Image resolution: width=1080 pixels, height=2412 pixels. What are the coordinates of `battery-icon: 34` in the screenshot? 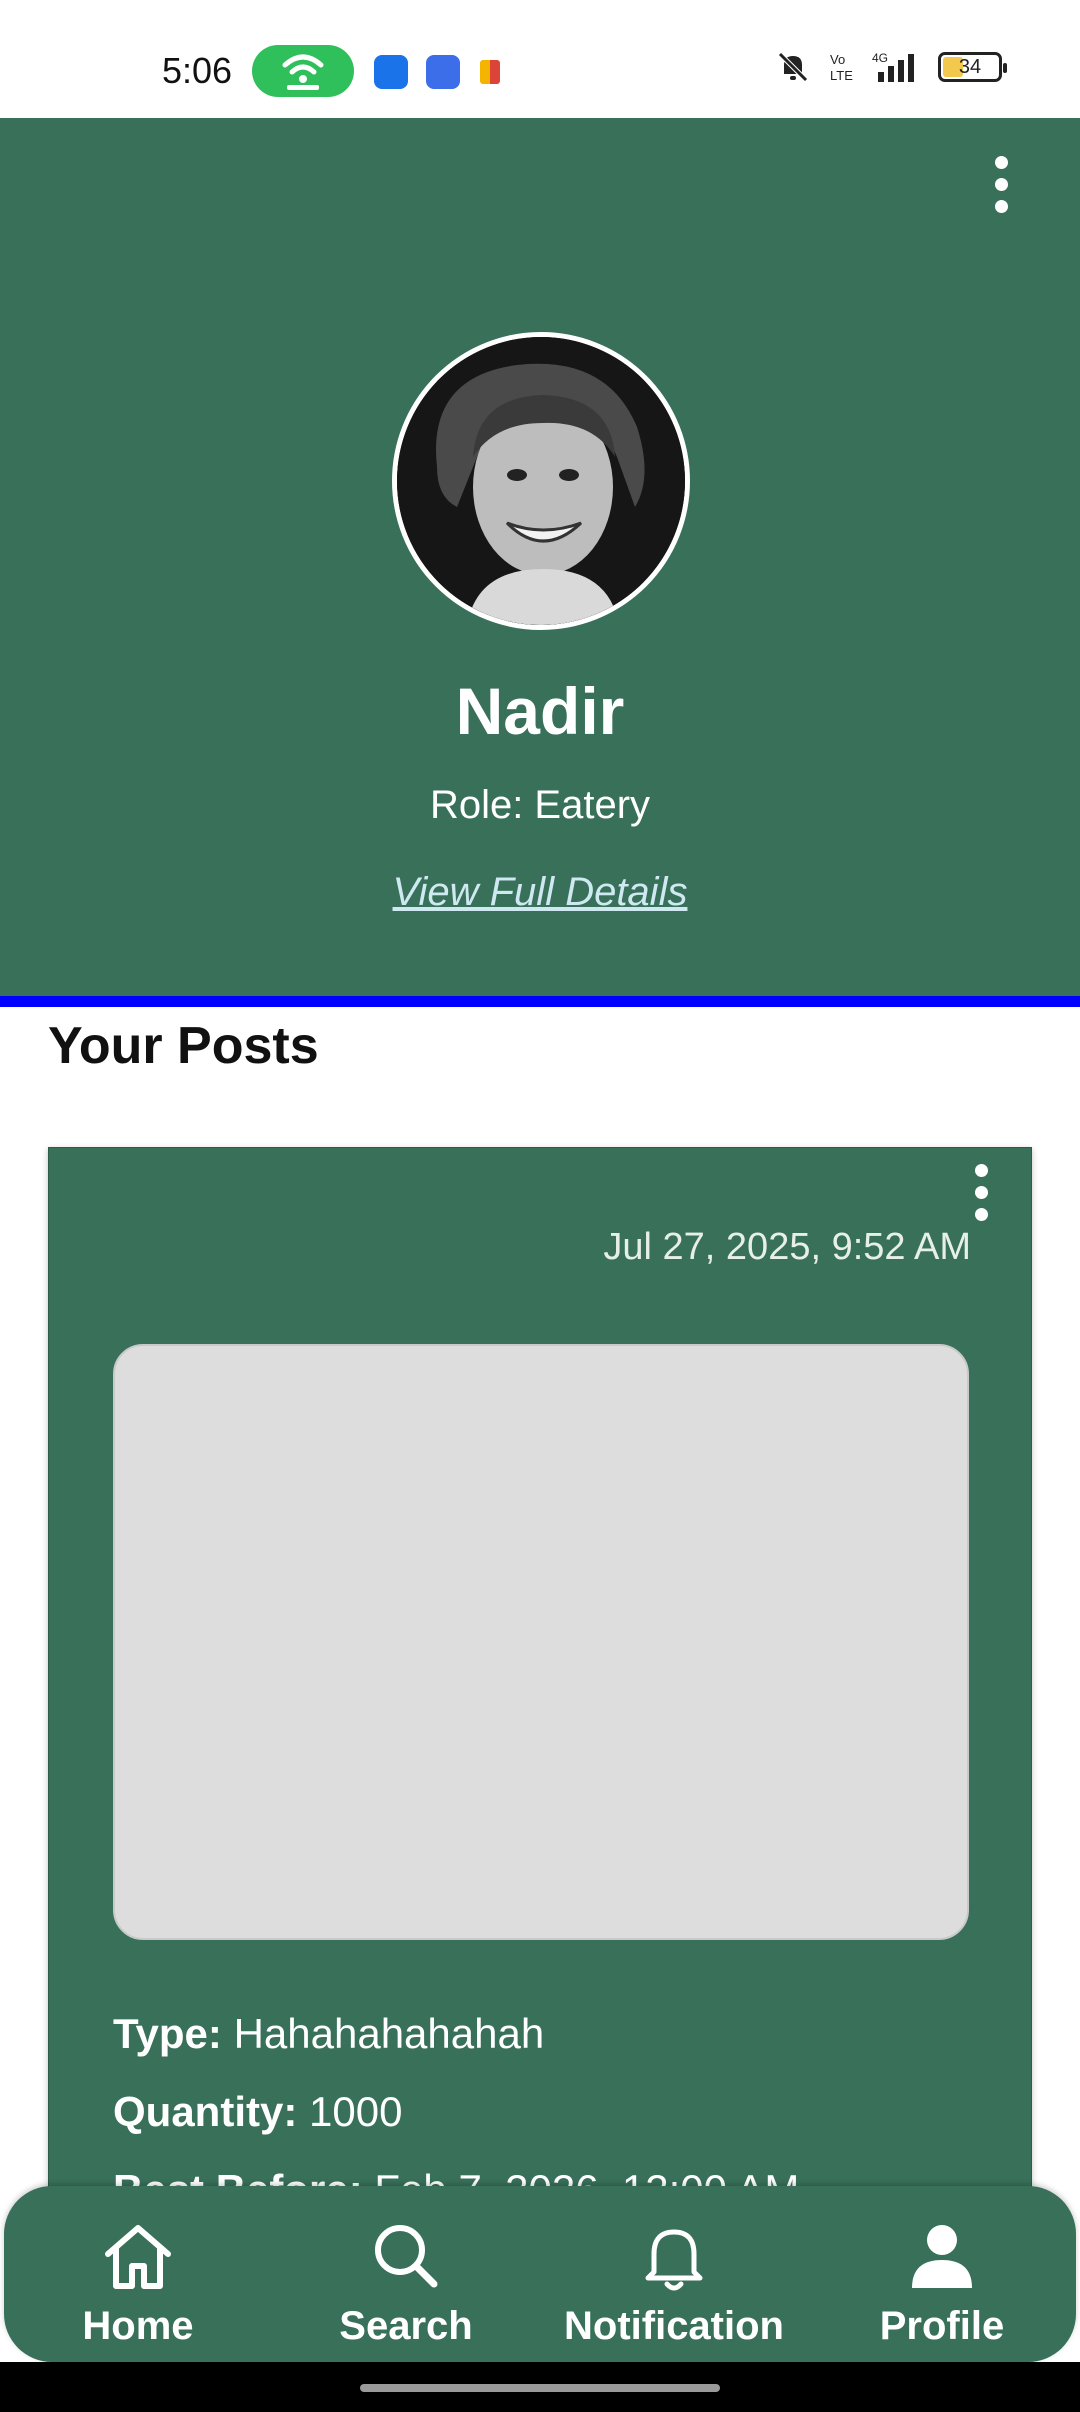 It's located at (972, 67).